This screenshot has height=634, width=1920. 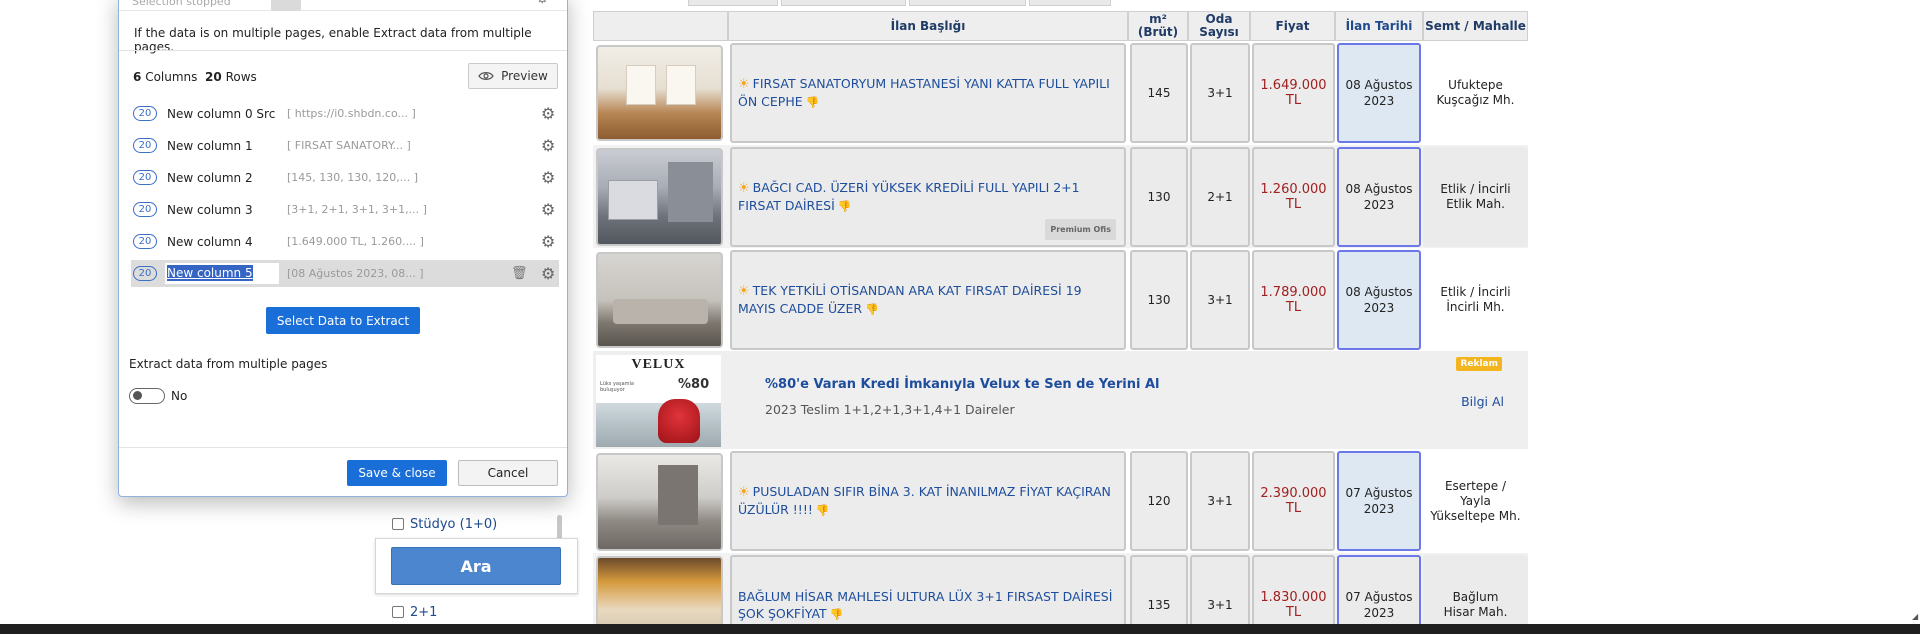 I want to click on column-name: New column 0 Src, so click(x=221, y=114).